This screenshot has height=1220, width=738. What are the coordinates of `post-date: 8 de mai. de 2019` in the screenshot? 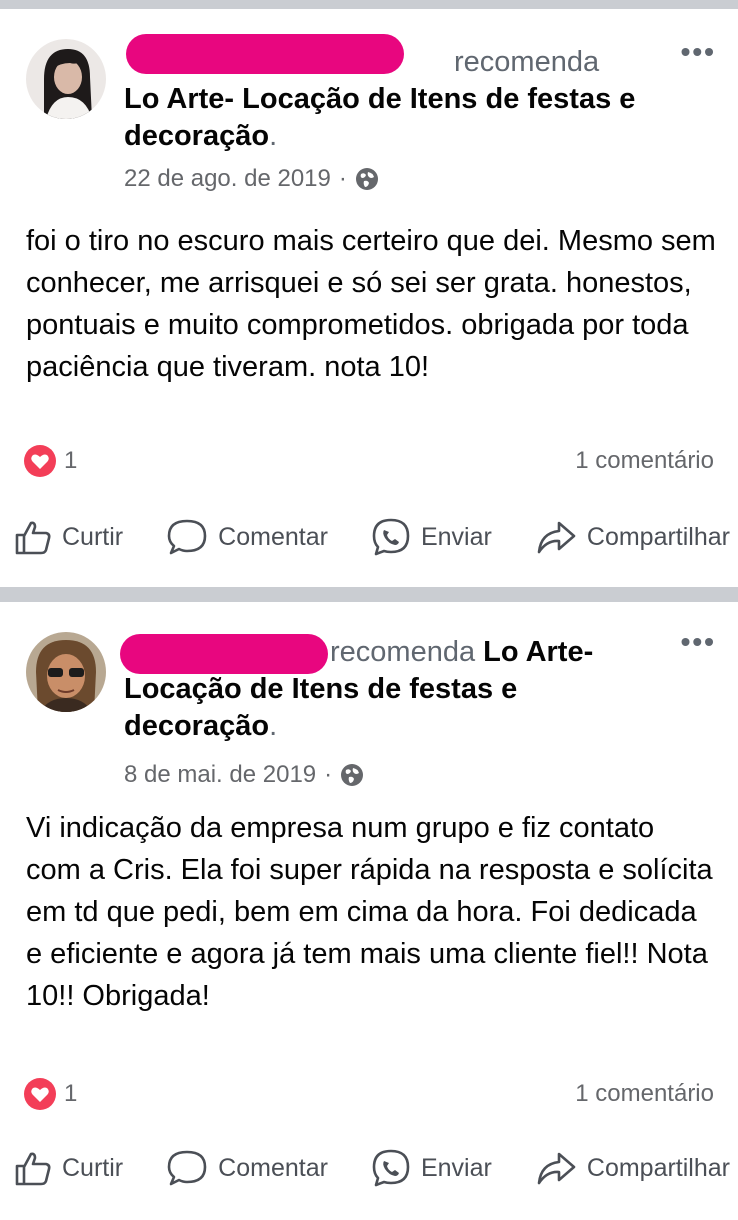 It's located at (220, 775).